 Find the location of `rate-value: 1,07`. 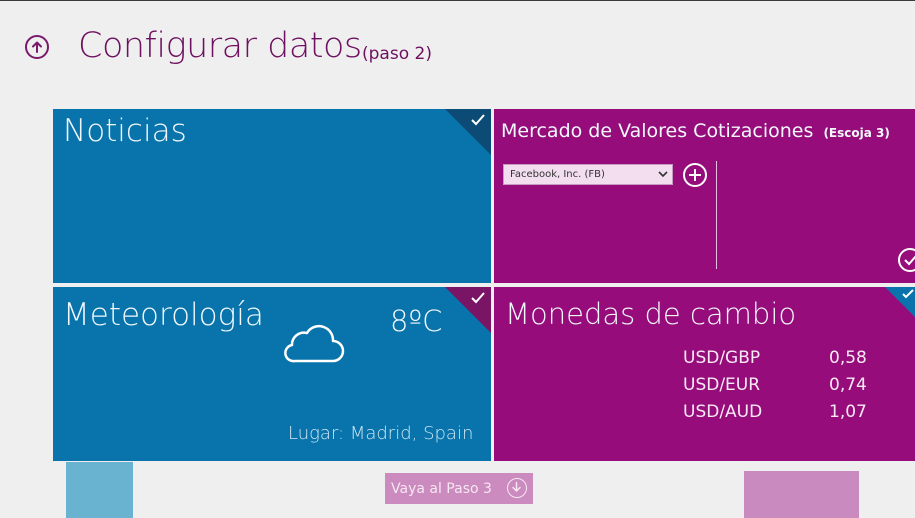

rate-value: 1,07 is located at coordinates (848, 412).